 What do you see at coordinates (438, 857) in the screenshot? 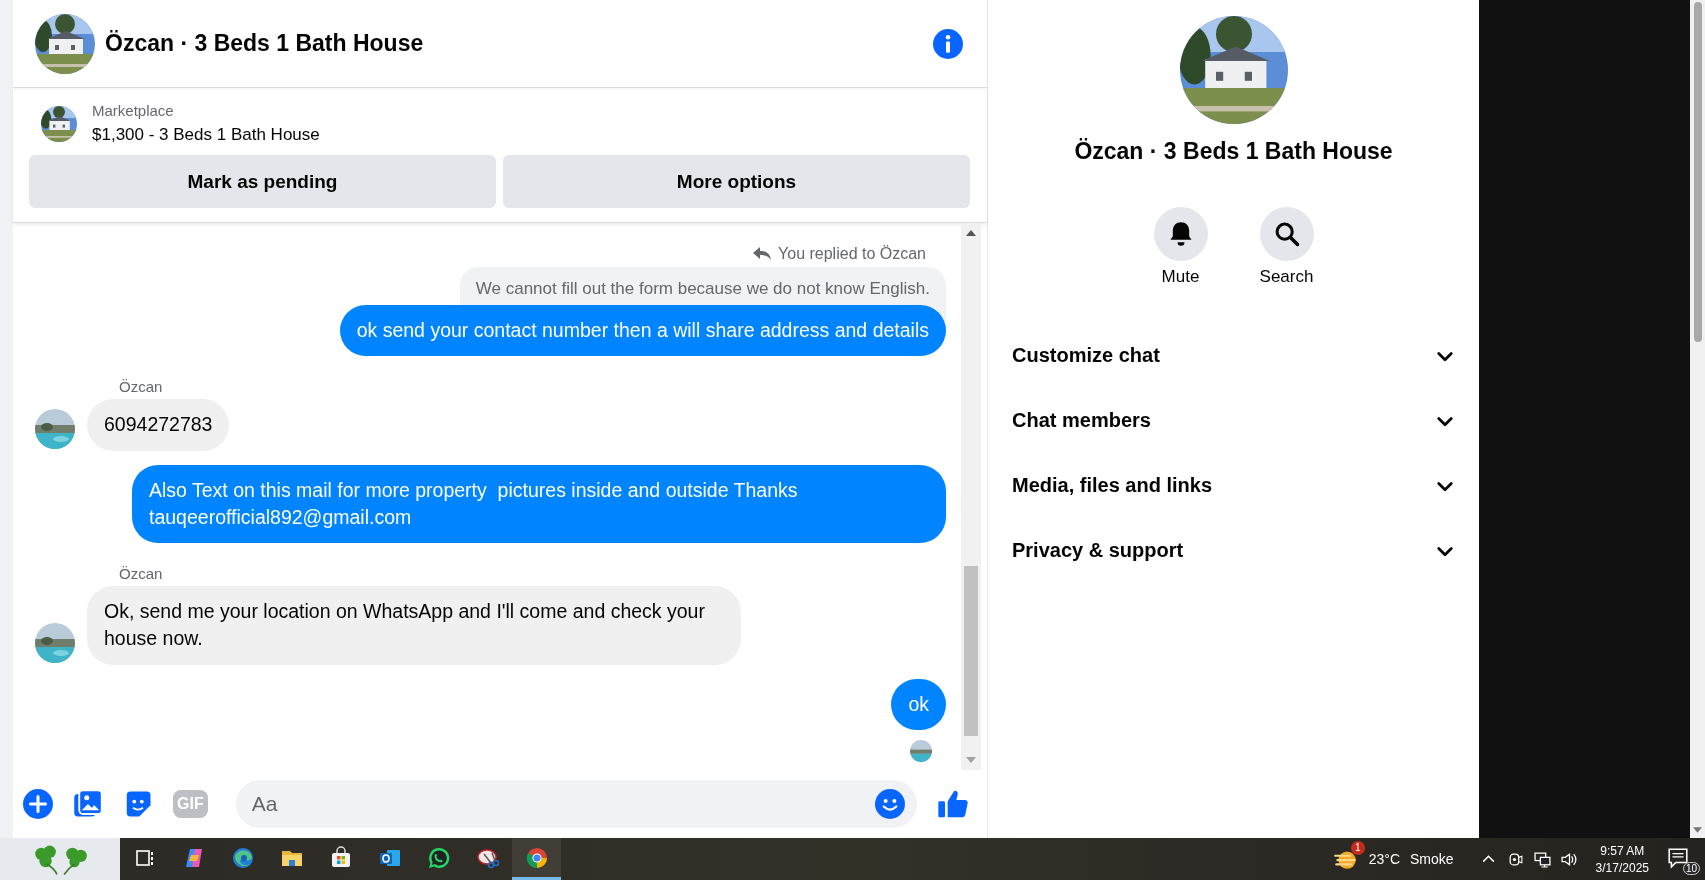
I see `whatsapp-icon` at bounding box center [438, 857].